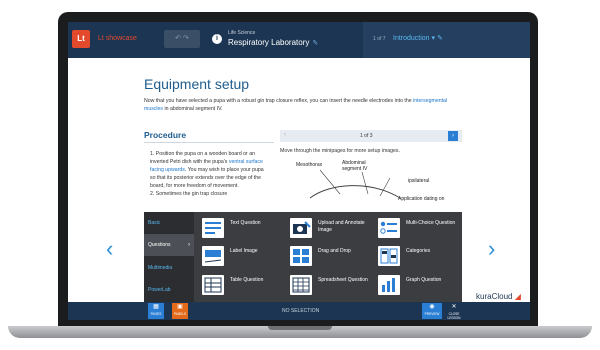 This screenshot has width=600, height=350. Describe the element at coordinates (159, 290) in the screenshot. I see `category-label: PowerLab` at that location.